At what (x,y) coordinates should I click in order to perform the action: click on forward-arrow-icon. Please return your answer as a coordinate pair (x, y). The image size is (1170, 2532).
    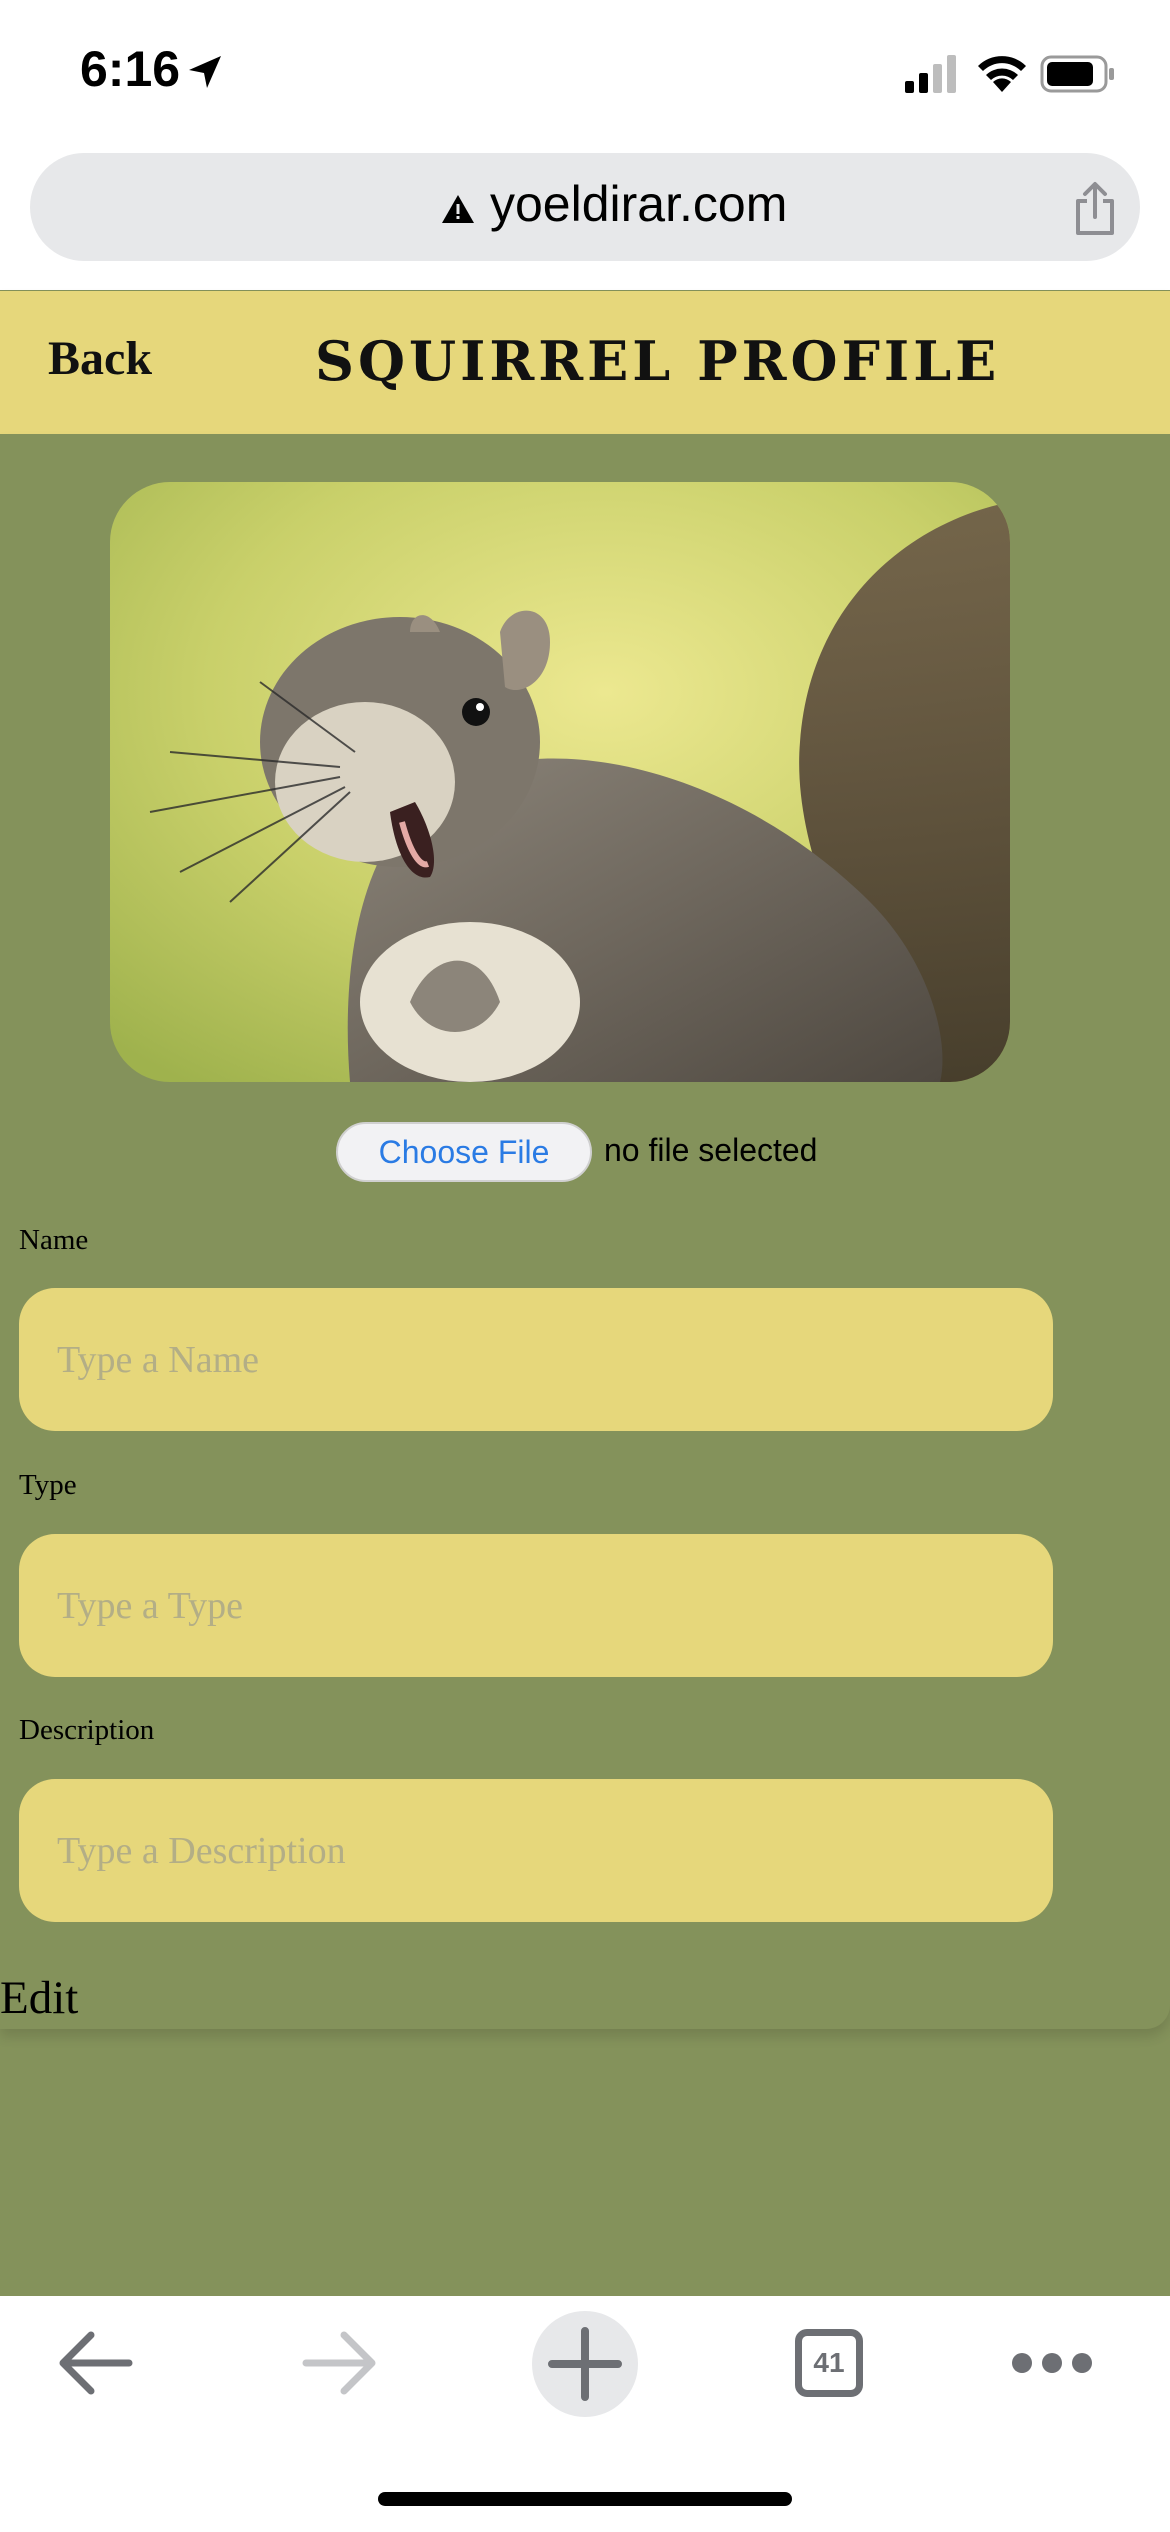
    Looking at the image, I should click on (340, 2363).